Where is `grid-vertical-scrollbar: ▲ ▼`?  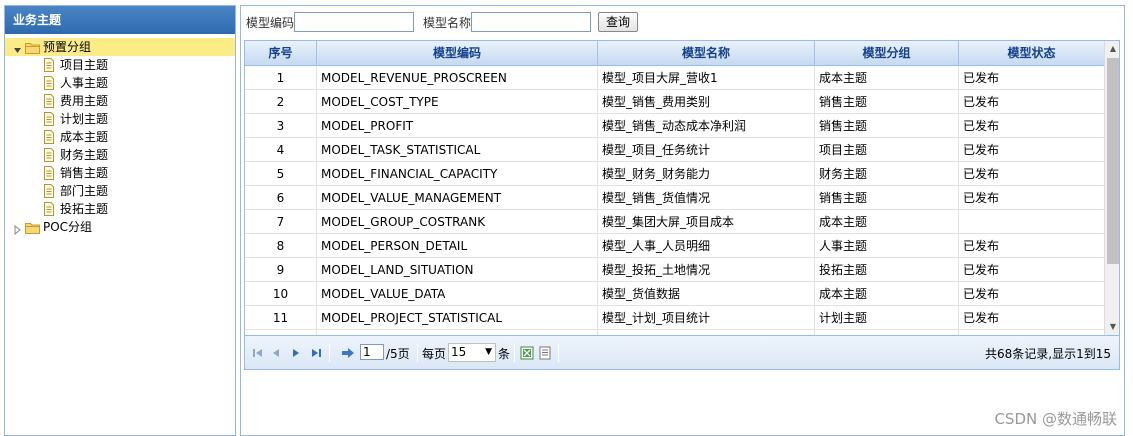
grid-vertical-scrollbar: ▲ ▼ is located at coordinates (1111, 188).